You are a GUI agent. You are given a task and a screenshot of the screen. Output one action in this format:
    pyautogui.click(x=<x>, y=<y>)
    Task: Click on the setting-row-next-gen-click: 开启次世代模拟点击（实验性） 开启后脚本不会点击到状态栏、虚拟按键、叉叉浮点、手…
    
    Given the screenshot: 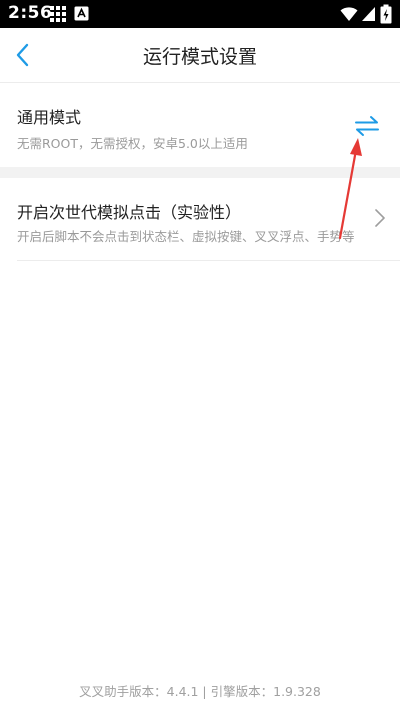 What is the action you would take?
    pyautogui.click(x=200, y=219)
    